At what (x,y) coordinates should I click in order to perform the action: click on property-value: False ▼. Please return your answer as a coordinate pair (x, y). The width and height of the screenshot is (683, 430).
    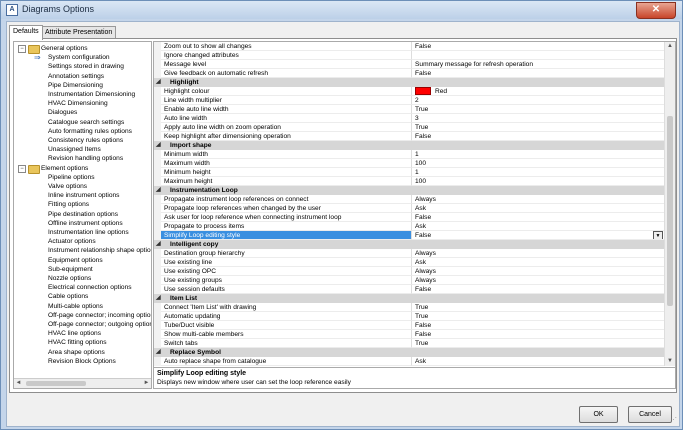
    Looking at the image, I should click on (538, 235).